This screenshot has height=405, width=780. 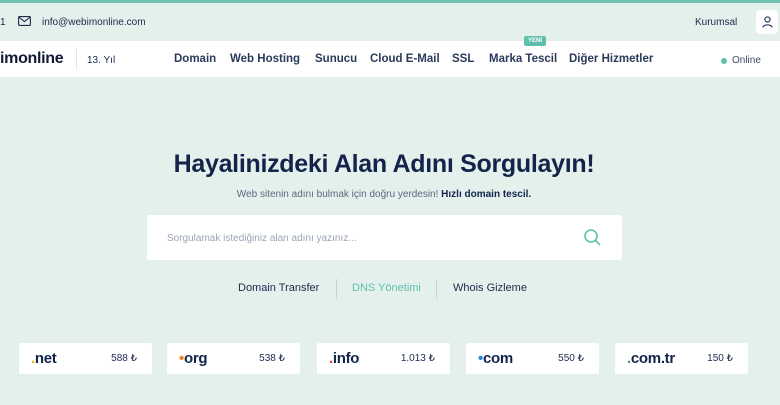 I want to click on tld-name: .info, so click(x=344, y=358).